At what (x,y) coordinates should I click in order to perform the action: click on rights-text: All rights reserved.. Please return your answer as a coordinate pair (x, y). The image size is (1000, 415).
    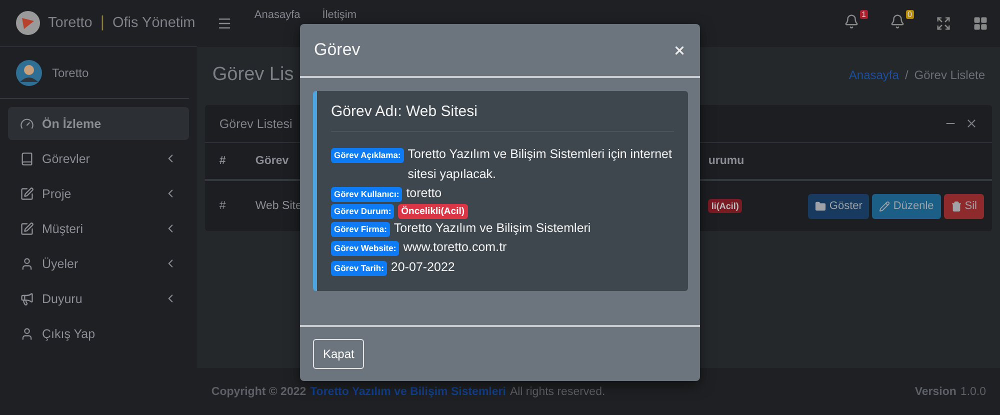
    Looking at the image, I should click on (558, 392).